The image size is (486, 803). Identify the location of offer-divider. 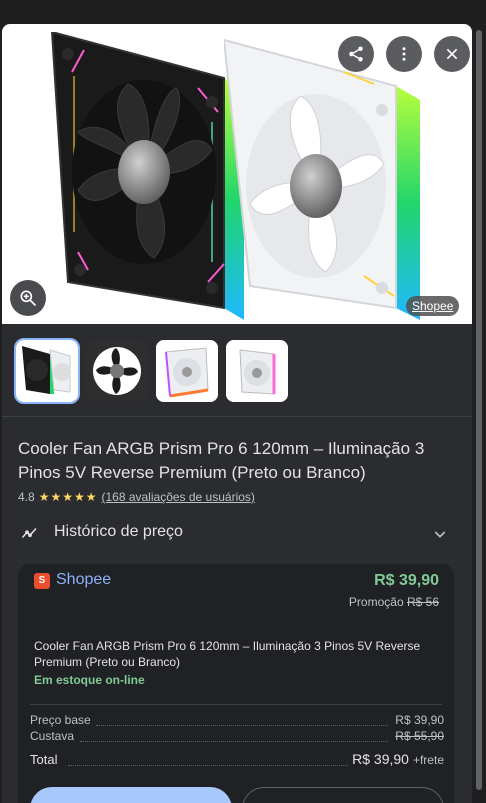
(236, 704).